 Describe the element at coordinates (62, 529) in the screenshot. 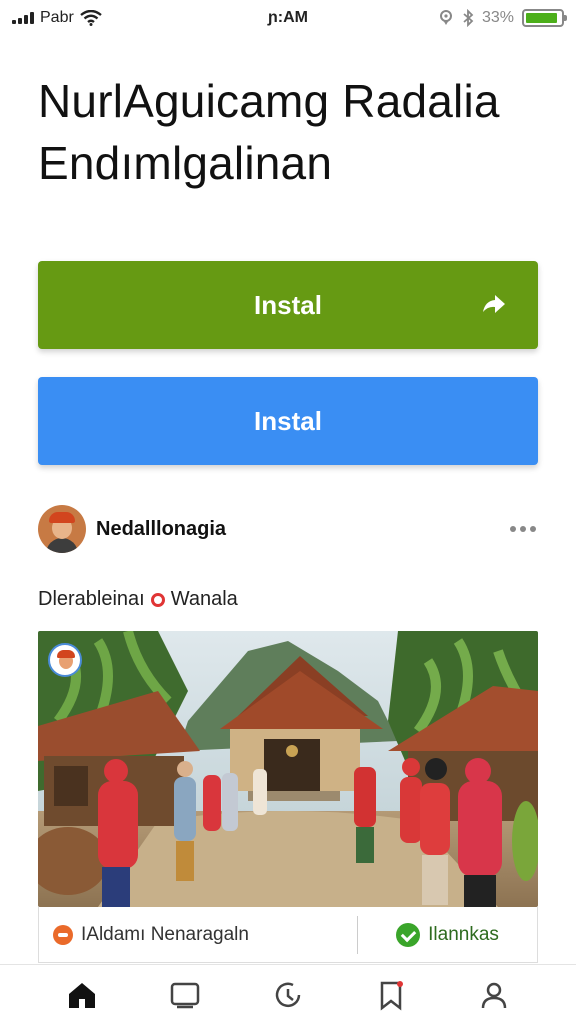

I see `avatar` at that location.